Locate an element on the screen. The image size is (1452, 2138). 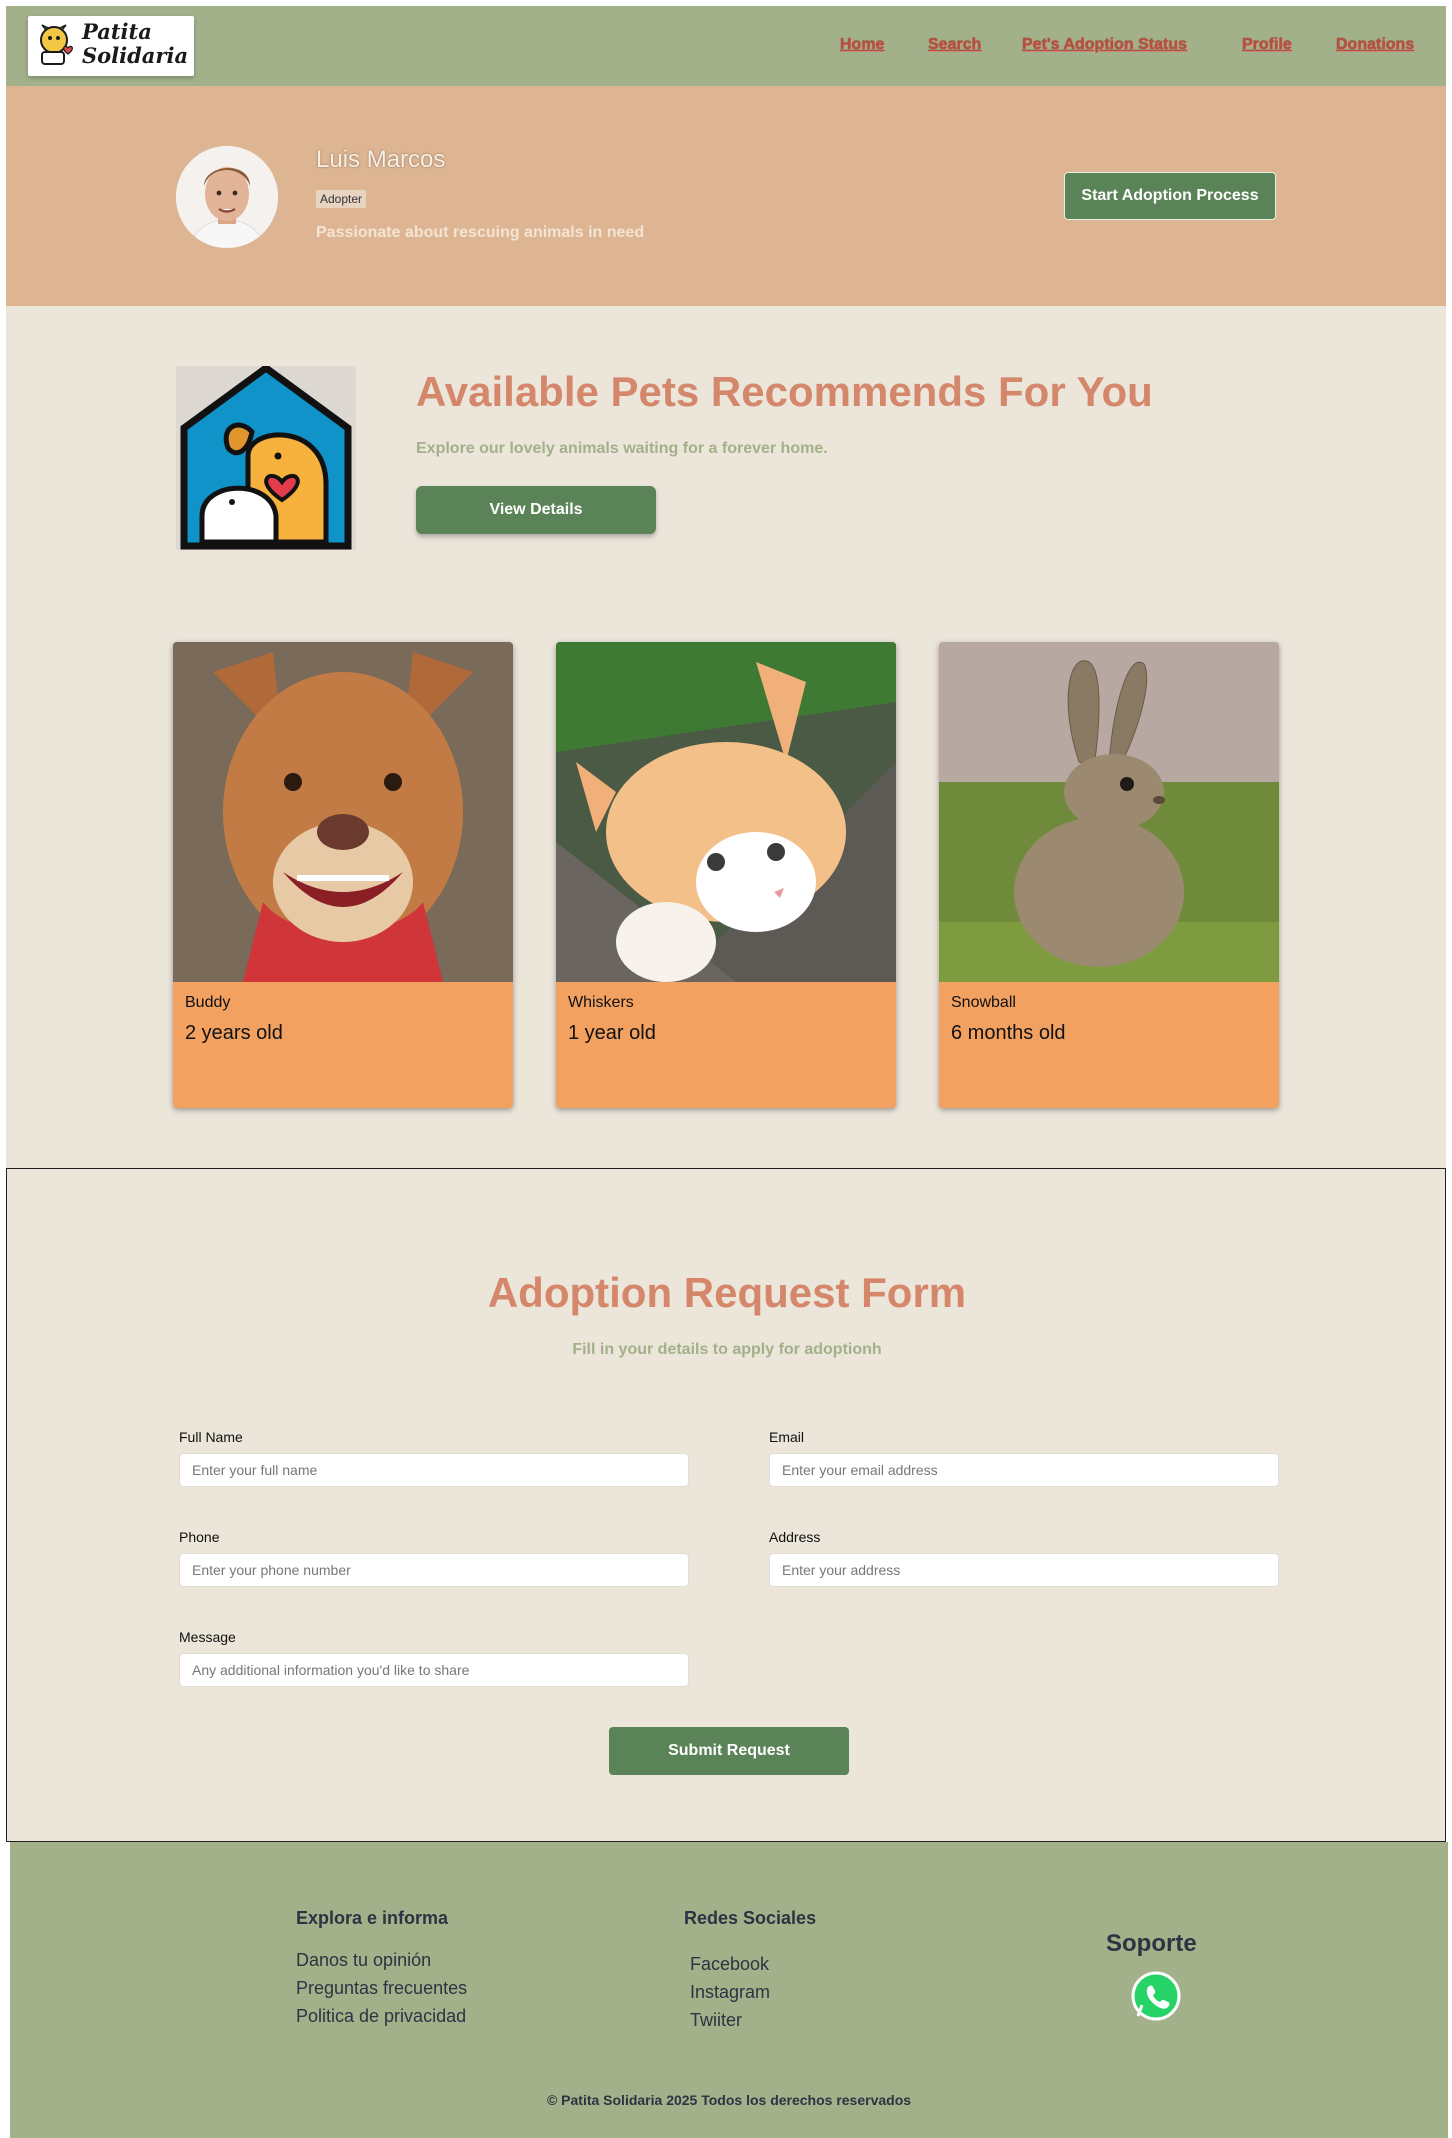
pet-house-icon is located at coordinates (266, 456).